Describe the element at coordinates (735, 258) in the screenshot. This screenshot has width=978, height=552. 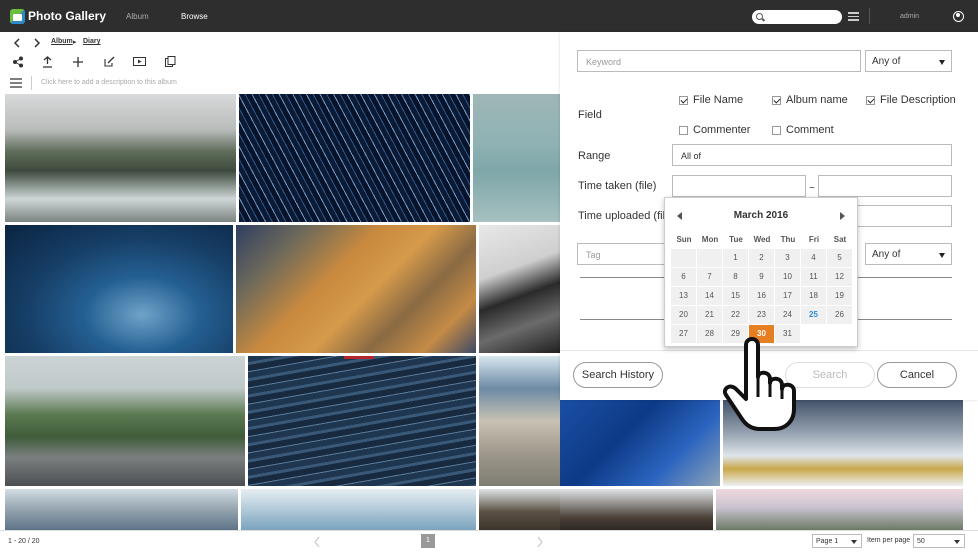
I see `calendar-day-1: 1` at that location.